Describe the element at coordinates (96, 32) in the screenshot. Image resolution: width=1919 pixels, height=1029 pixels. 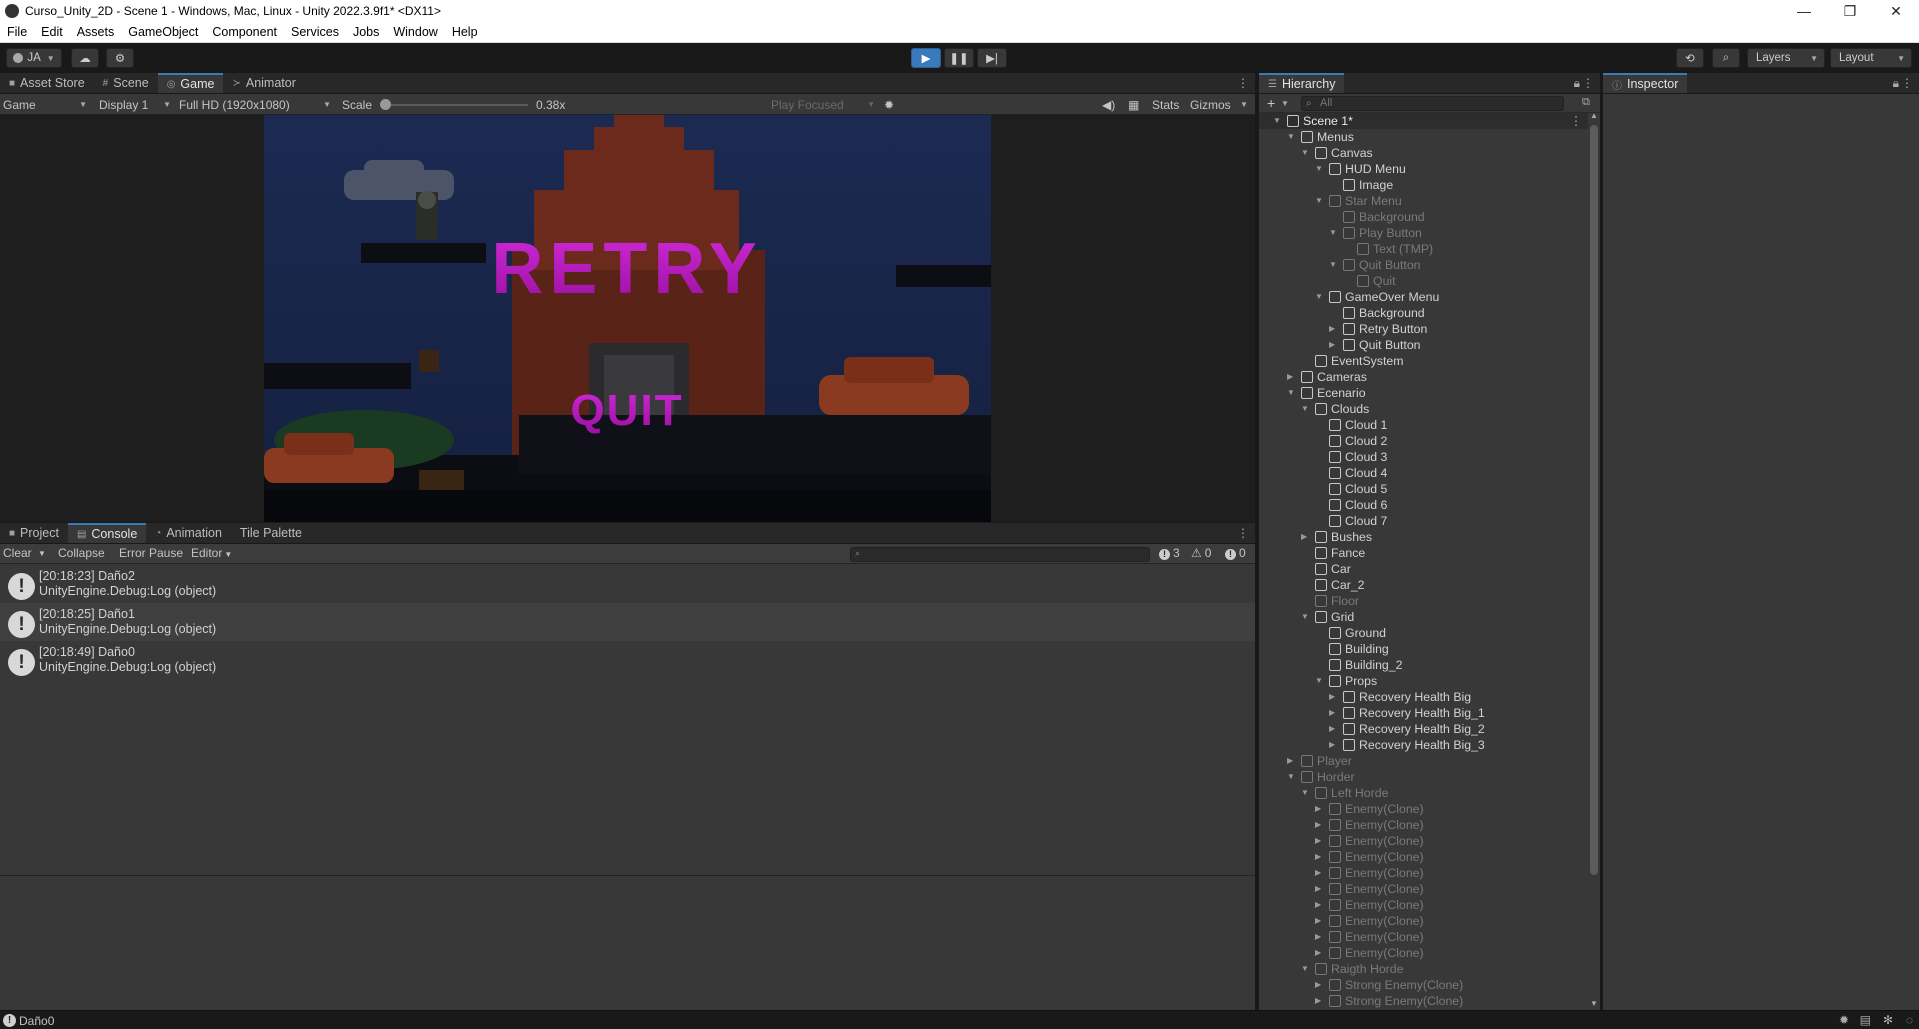
I see `menu-assets: Assets` at that location.